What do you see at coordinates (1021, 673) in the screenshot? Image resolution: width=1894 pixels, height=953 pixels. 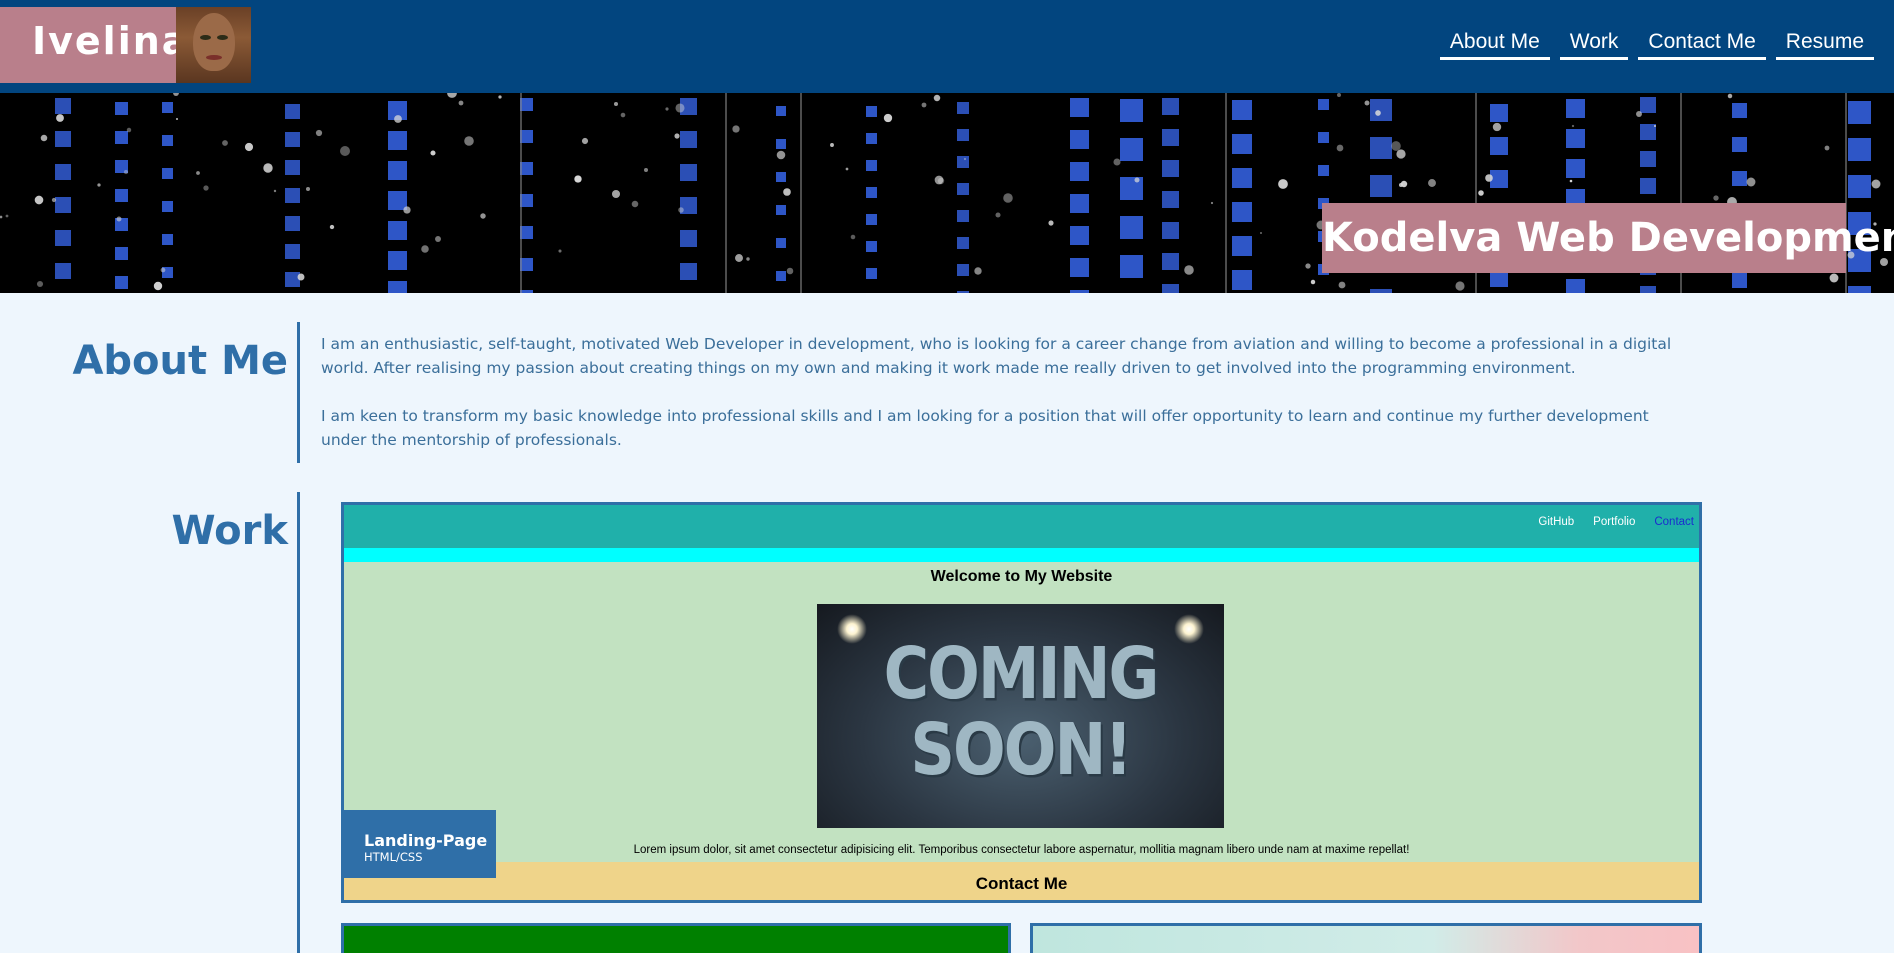 I see `coming-soon-line-1: COMING` at bounding box center [1021, 673].